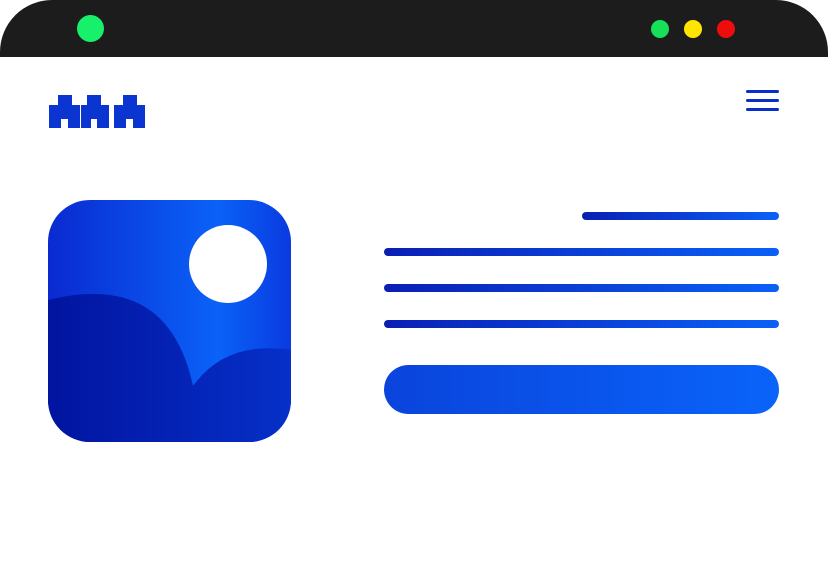 Image resolution: width=828 pixels, height=587 pixels. Describe the element at coordinates (762, 100) in the screenshot. I see `hamburger-menu-icon` at that location.